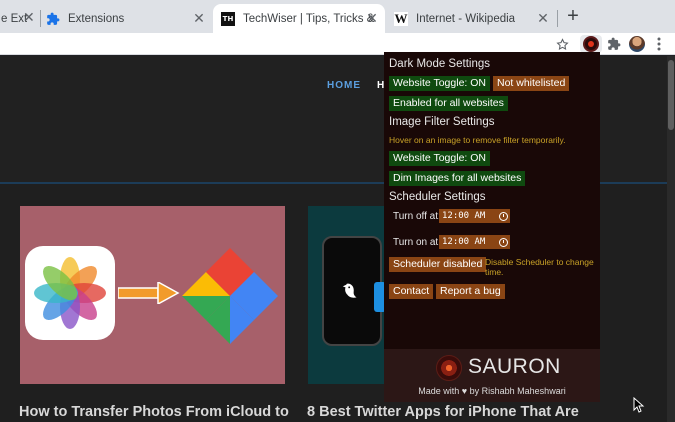  Describe the element at coordinates (149, 293) in the screenshot. I see `arrow-icon` at that location.